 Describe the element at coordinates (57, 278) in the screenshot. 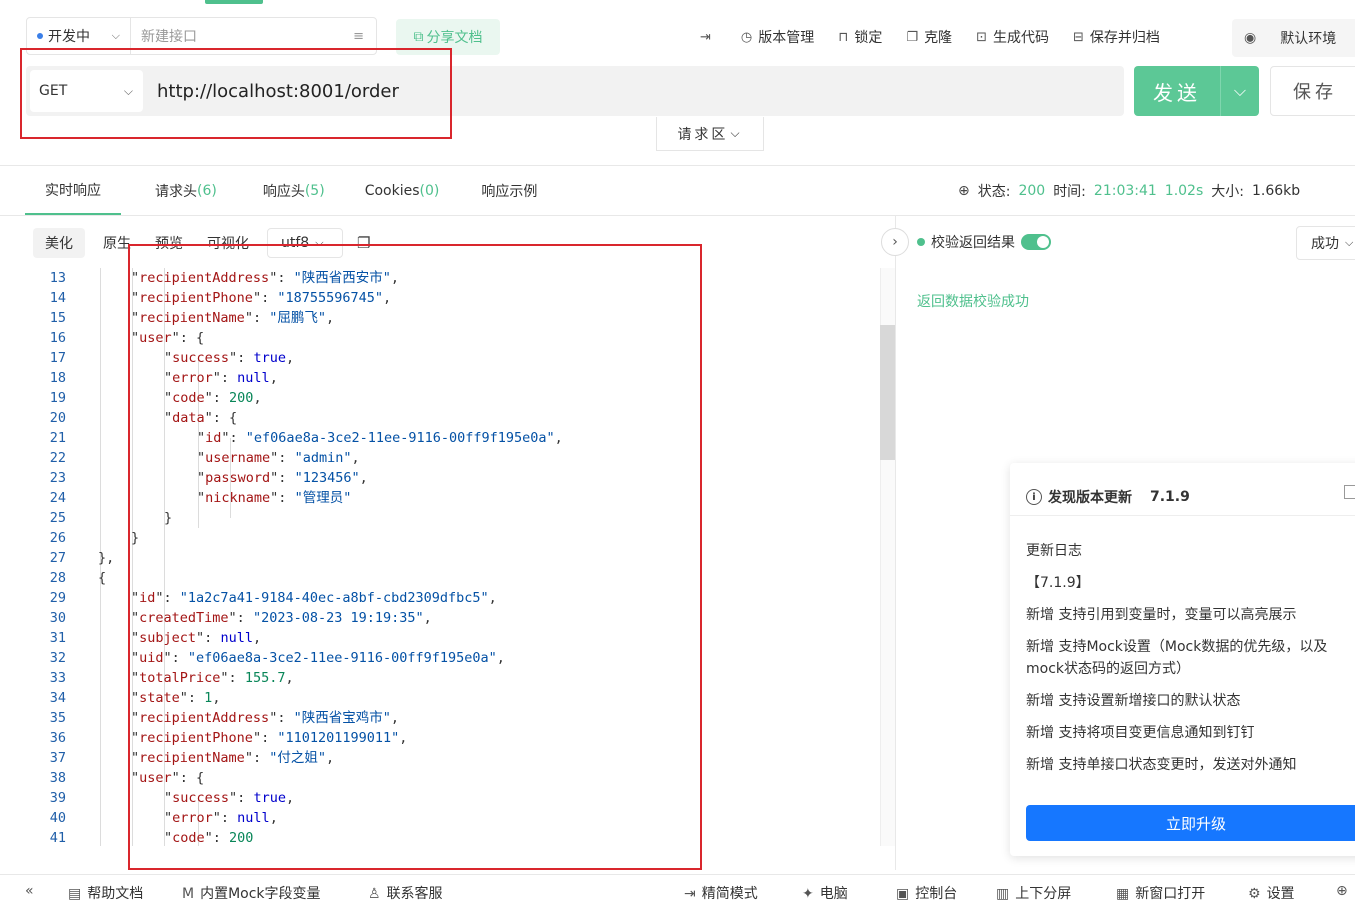

I see `line-number: 13` at that location.